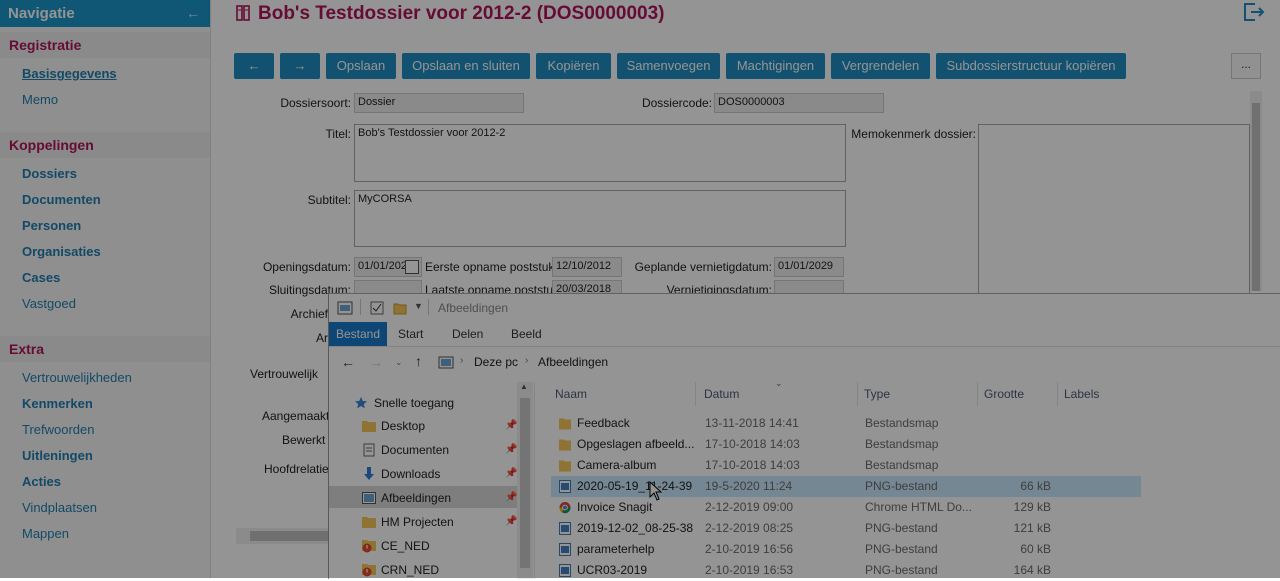 The image size is (1280, 581). What do you see at coordinates (600, 153) in the screenshot?
I see `titel-field: Bob's Testdossier voor 2012-2` at bounding box center [600, 153].